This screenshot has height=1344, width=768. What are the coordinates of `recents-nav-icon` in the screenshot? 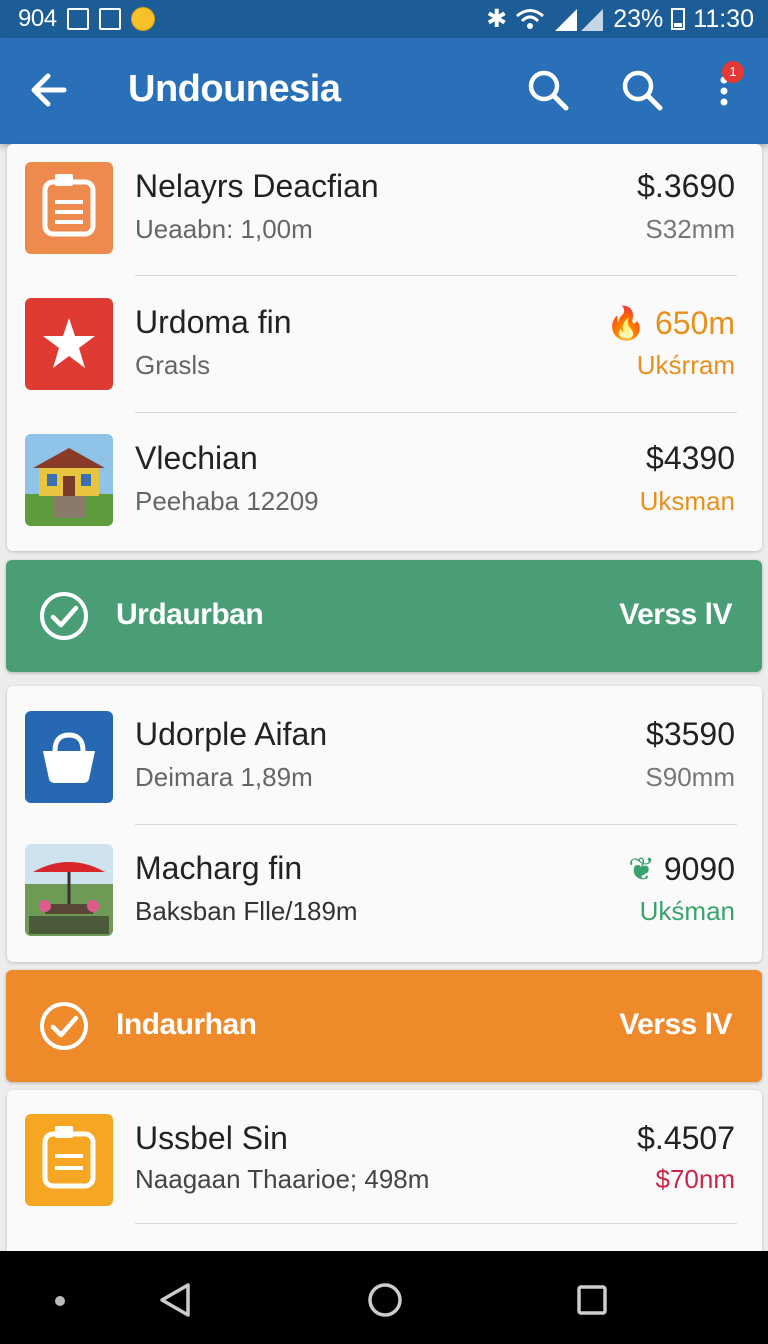 It's located at (592, 1299).